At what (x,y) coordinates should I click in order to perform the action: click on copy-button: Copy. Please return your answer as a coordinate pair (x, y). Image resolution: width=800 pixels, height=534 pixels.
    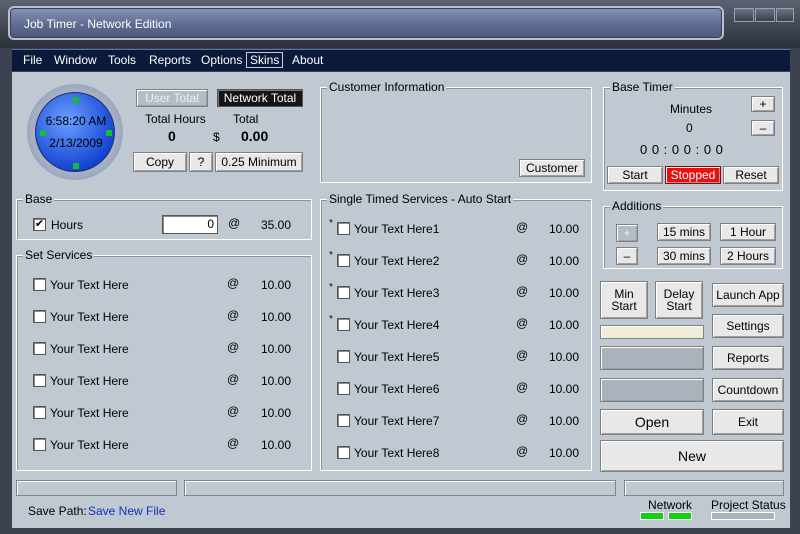
    Looking at the image, I should click on (160, 162).